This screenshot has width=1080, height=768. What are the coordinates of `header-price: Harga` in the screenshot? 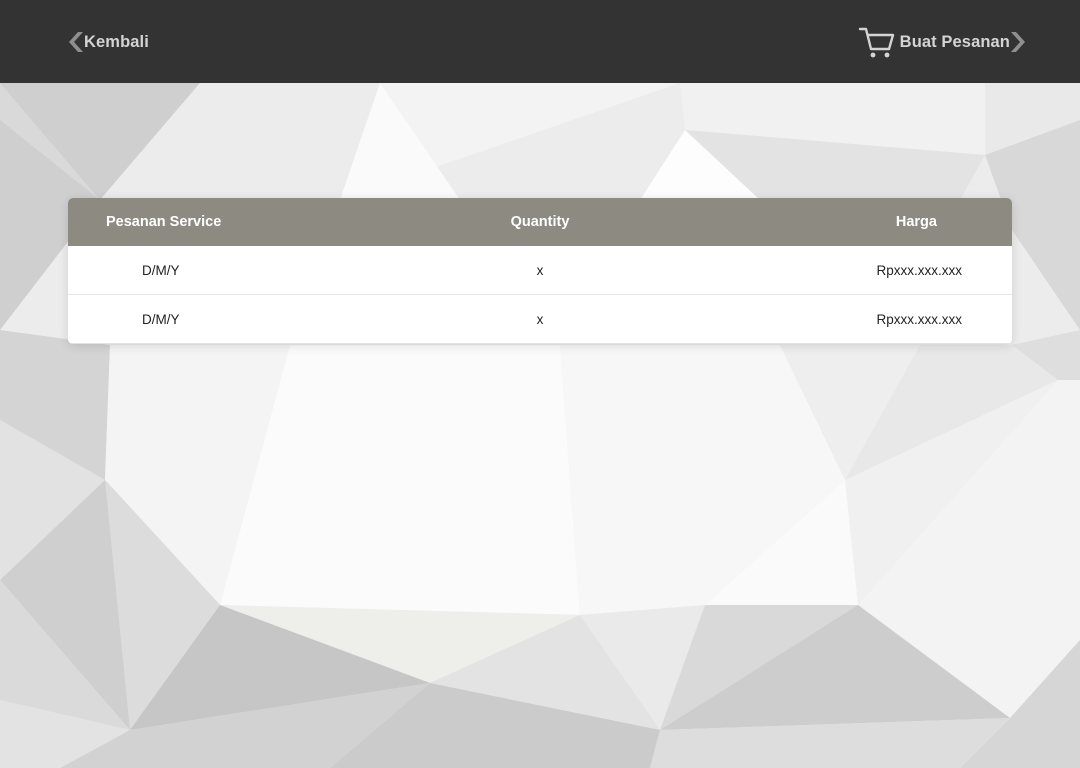 It's located at (916, 222).